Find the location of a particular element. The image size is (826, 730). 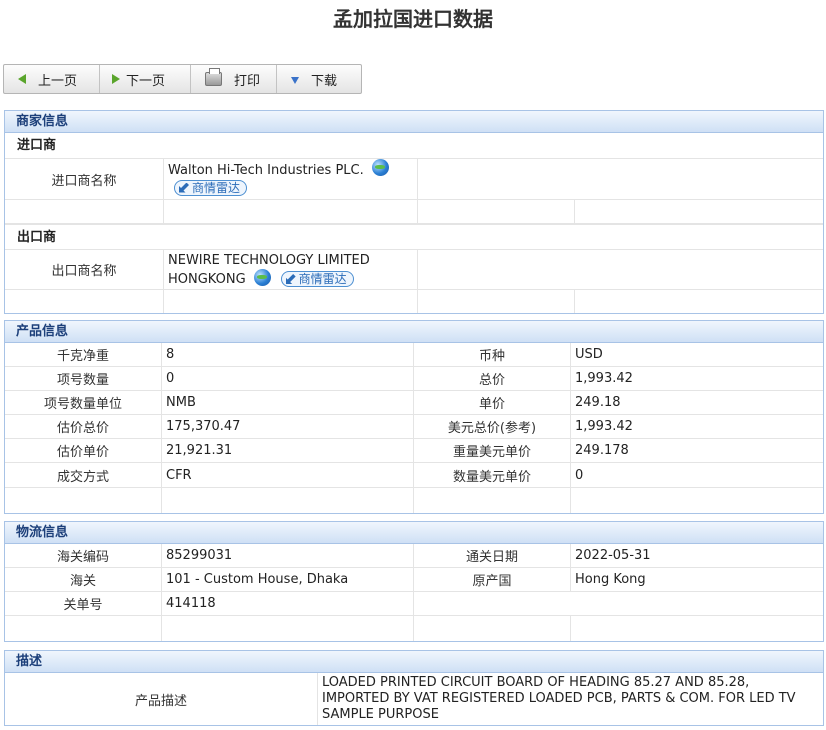

table-row: 关单号 414118 is located at coordinates (414, 604).